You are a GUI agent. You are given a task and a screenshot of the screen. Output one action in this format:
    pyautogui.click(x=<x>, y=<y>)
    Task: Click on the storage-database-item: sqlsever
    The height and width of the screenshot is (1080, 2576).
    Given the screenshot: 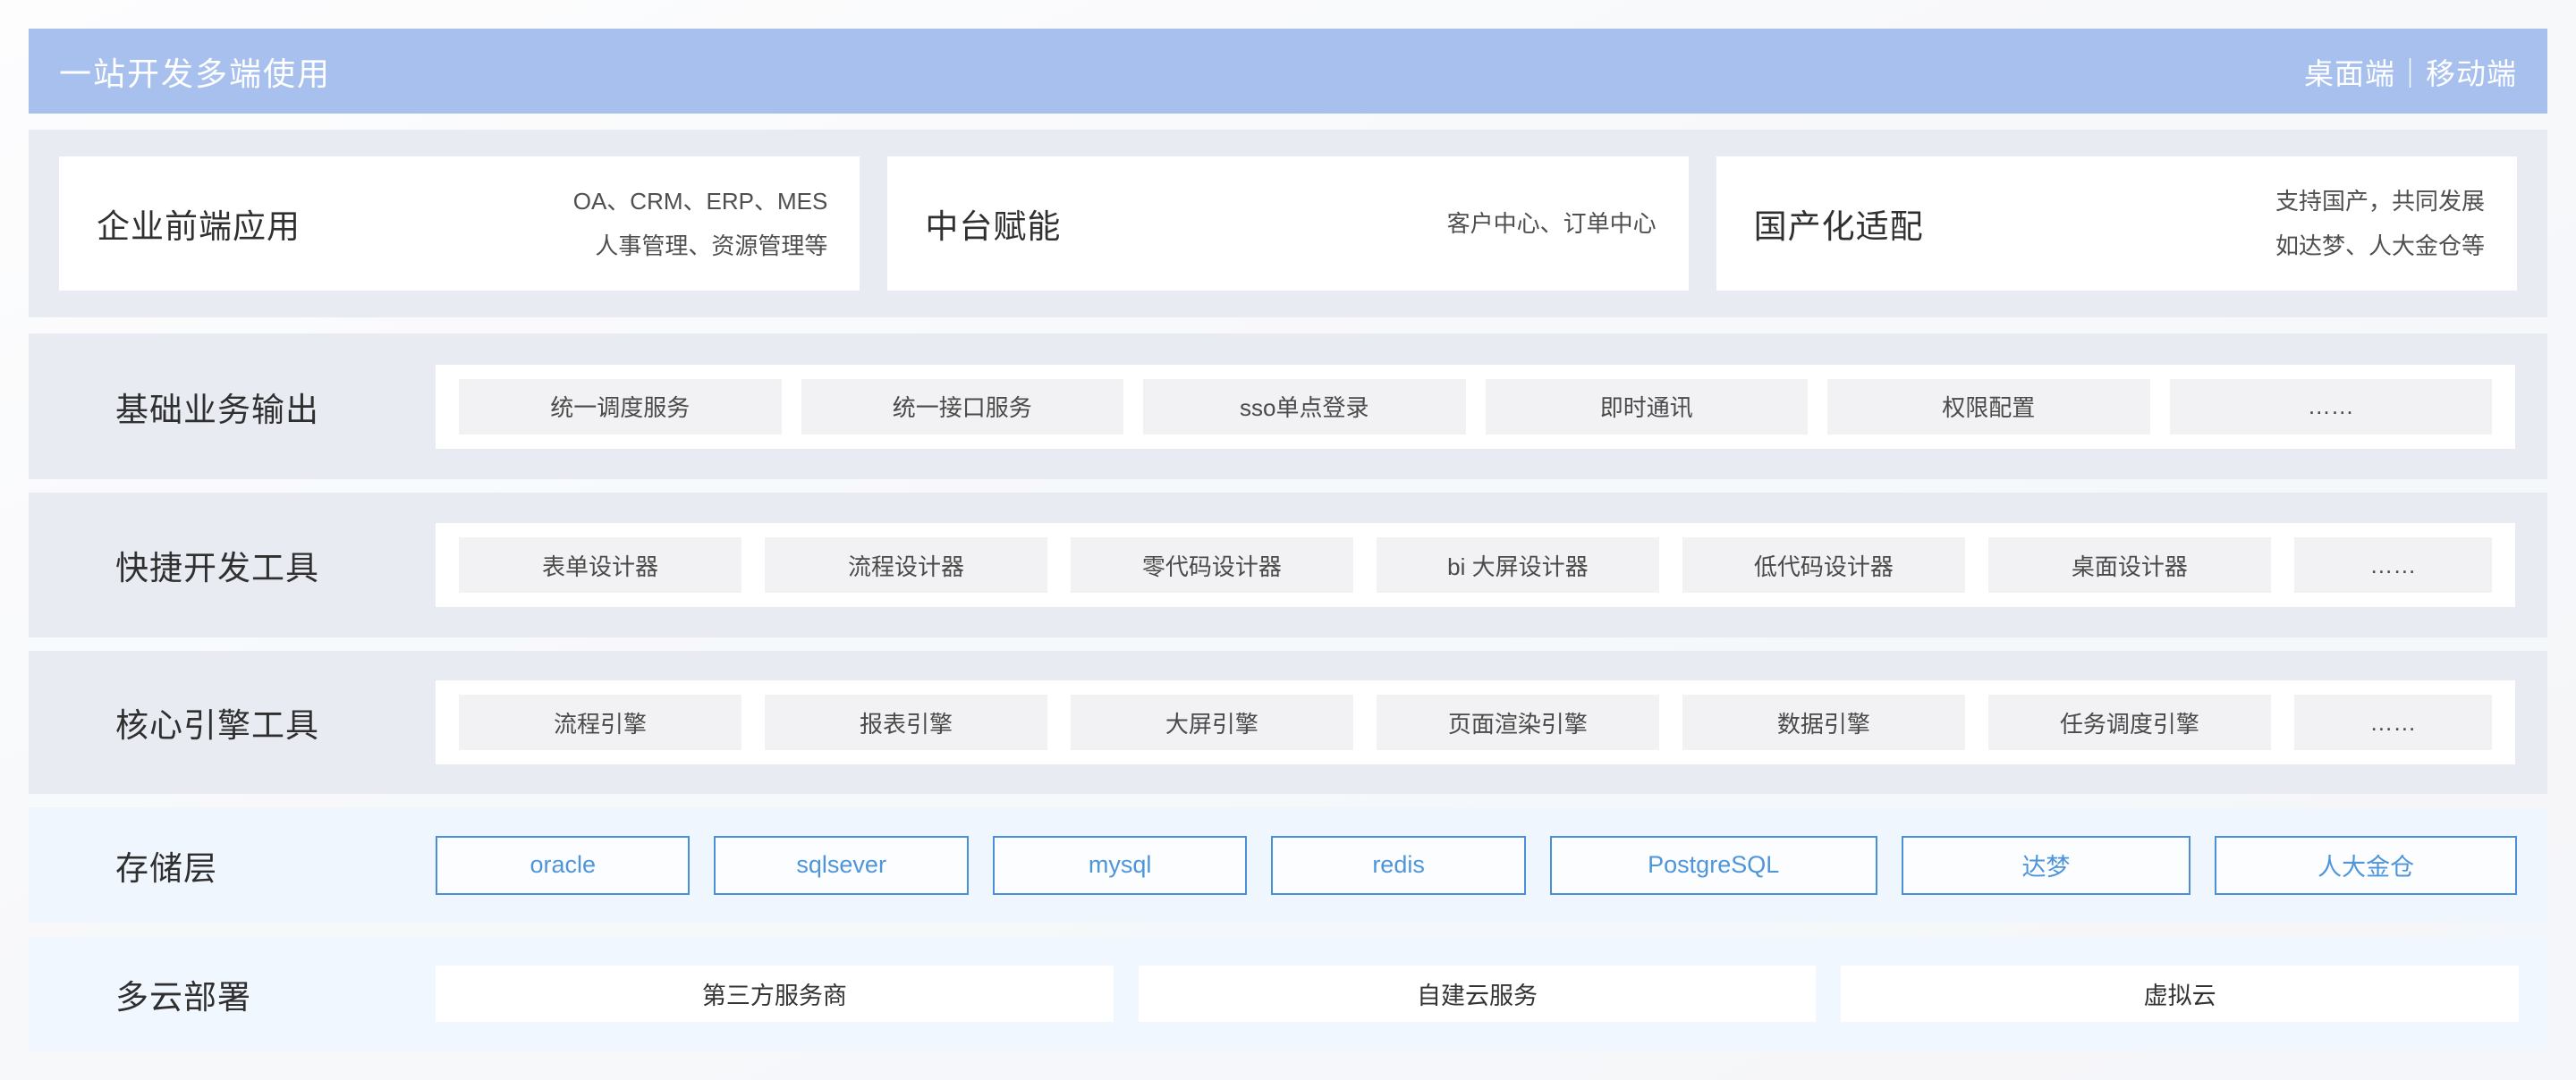 What is the action you would take?
    pyautogui.click(x=841, y=865)
    